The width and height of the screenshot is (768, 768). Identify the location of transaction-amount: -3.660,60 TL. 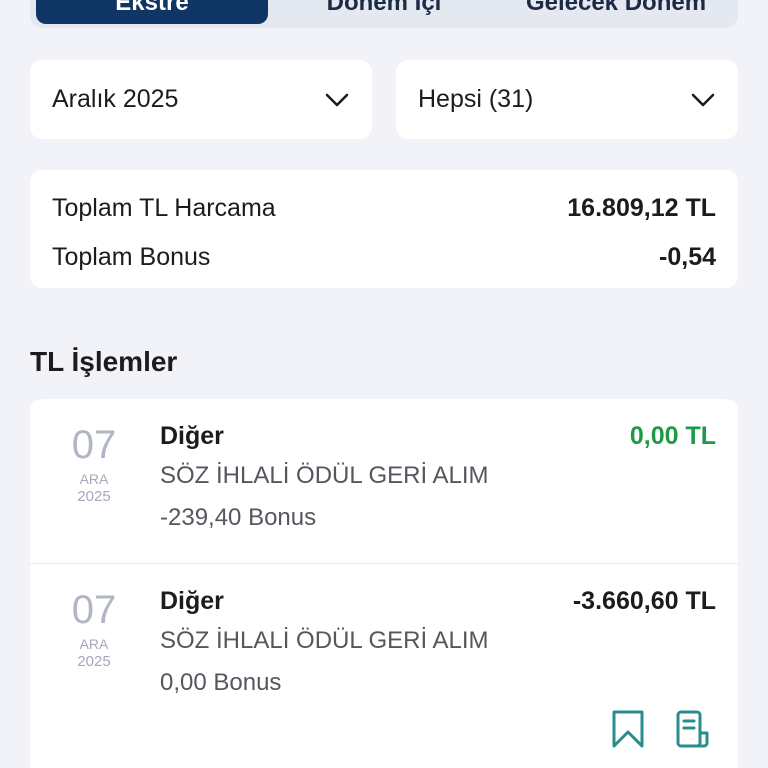
(644, 601).